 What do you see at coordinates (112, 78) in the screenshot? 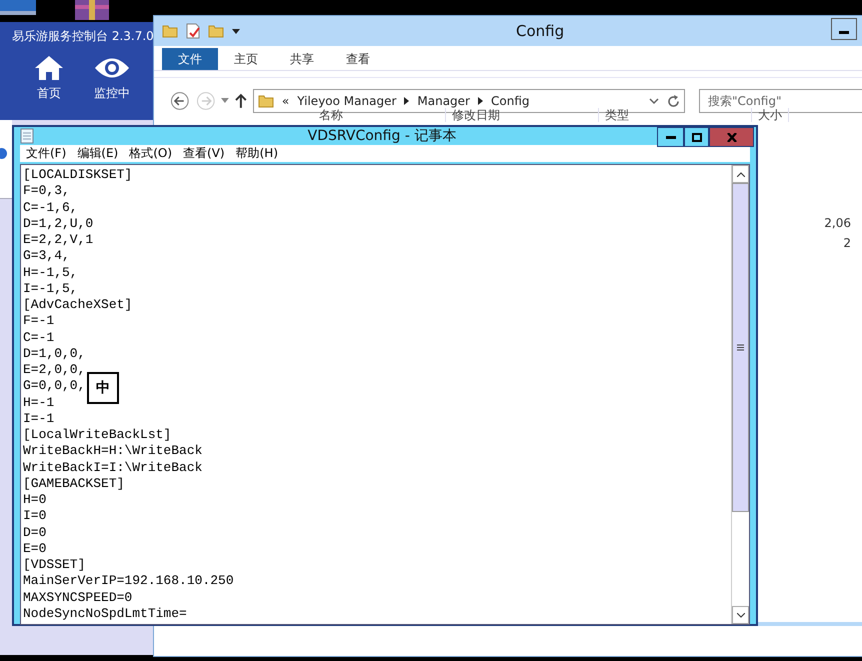
I see `nav-item: 监控中` at bounding box center [112, 78].